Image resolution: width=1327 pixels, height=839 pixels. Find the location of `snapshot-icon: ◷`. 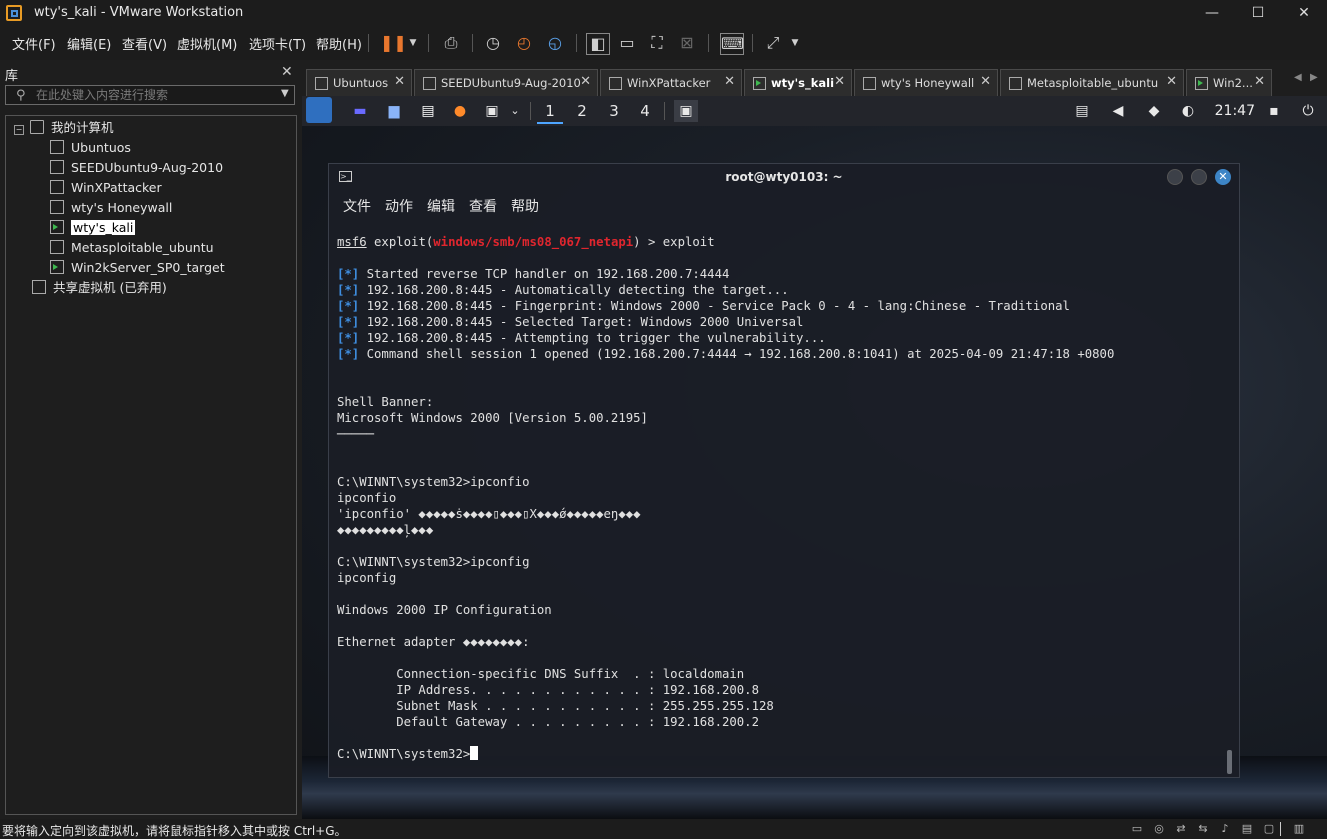

snapshot-icon: ◷ is located at coordinates (493, 43).